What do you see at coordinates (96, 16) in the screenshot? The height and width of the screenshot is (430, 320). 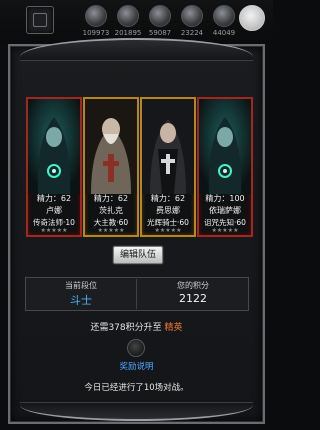 I see `copper-coin-icon` at bounding box center [96, 16].